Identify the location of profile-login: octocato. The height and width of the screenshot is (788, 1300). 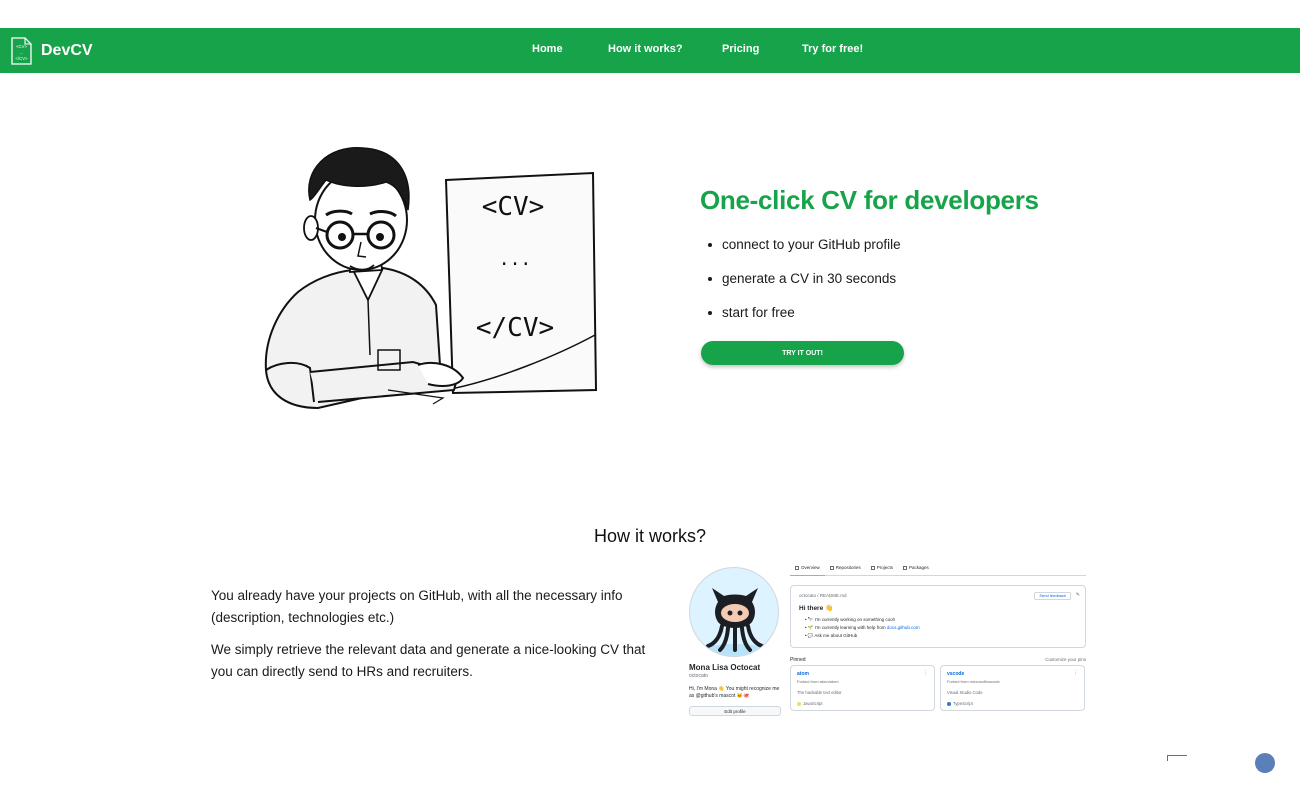
(698, 676).